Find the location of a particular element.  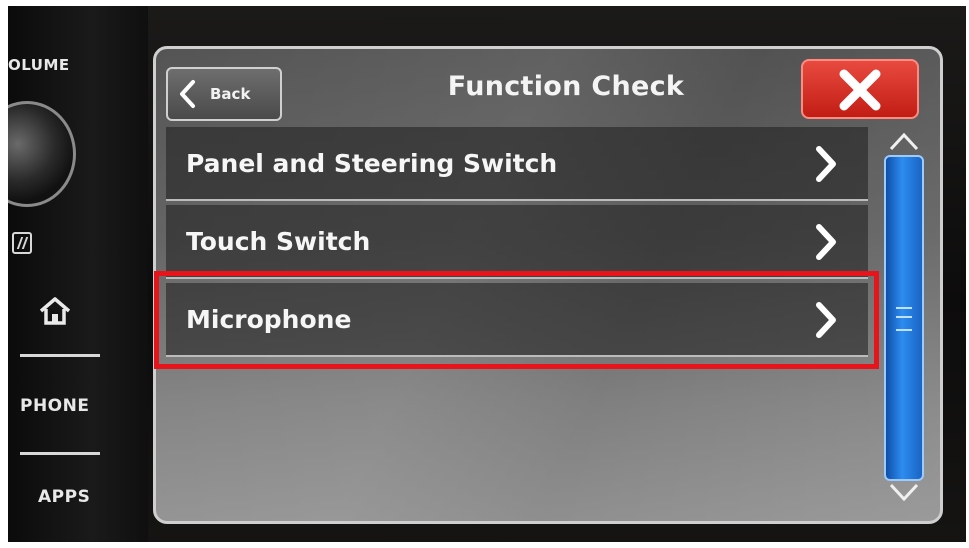

phone-button: PHONE is located at coordinates (54, 406).